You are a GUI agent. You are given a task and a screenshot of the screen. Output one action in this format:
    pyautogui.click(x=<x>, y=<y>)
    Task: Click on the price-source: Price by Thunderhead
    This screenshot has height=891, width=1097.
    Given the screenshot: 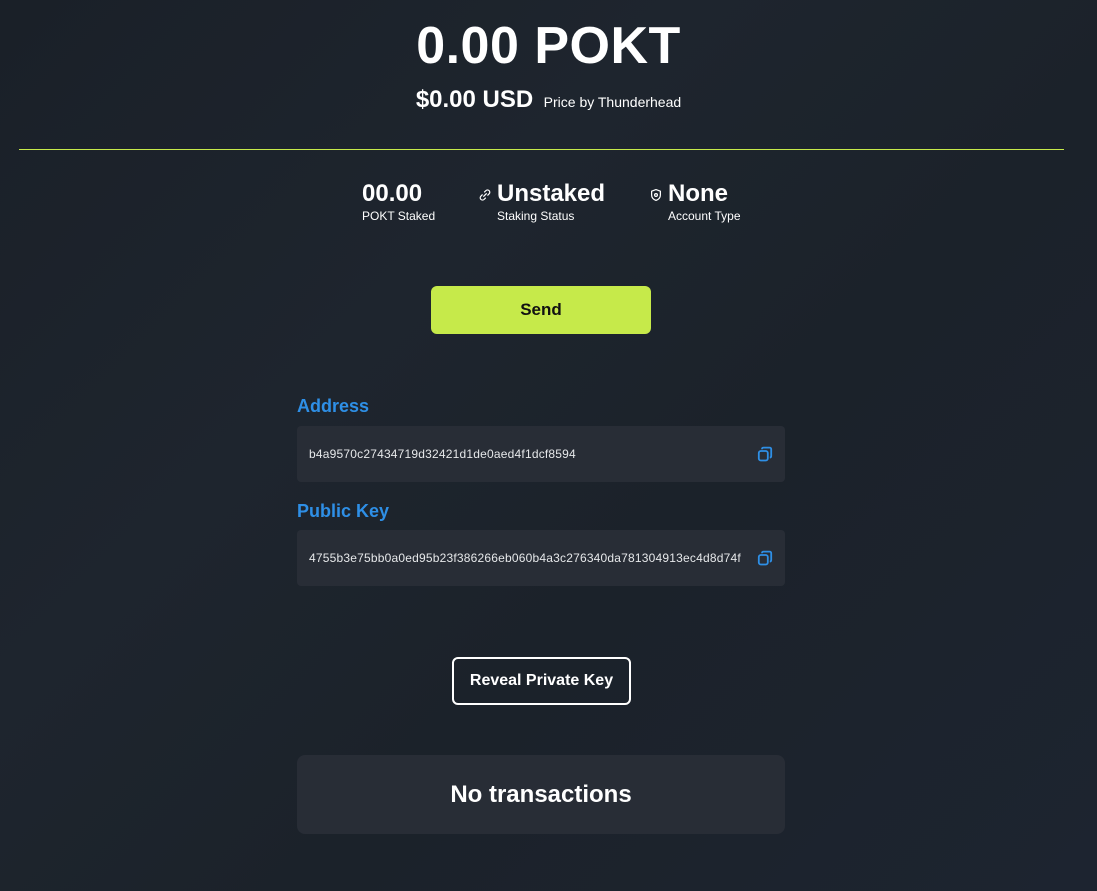 What is the action you would take?
    pyautogui.click(x=612, y=102)
    